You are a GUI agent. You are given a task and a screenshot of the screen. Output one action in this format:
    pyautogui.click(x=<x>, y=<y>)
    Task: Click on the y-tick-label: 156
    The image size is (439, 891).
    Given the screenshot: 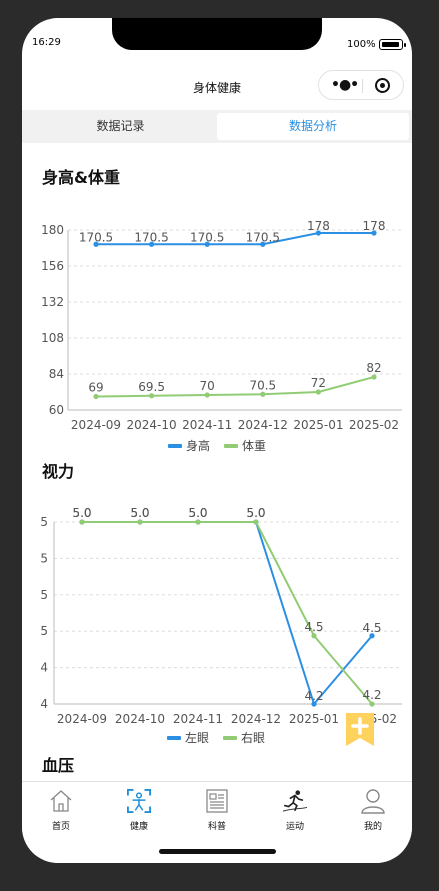 What is the action you would take?
    pyautogui.click(x=52, y=266)
    